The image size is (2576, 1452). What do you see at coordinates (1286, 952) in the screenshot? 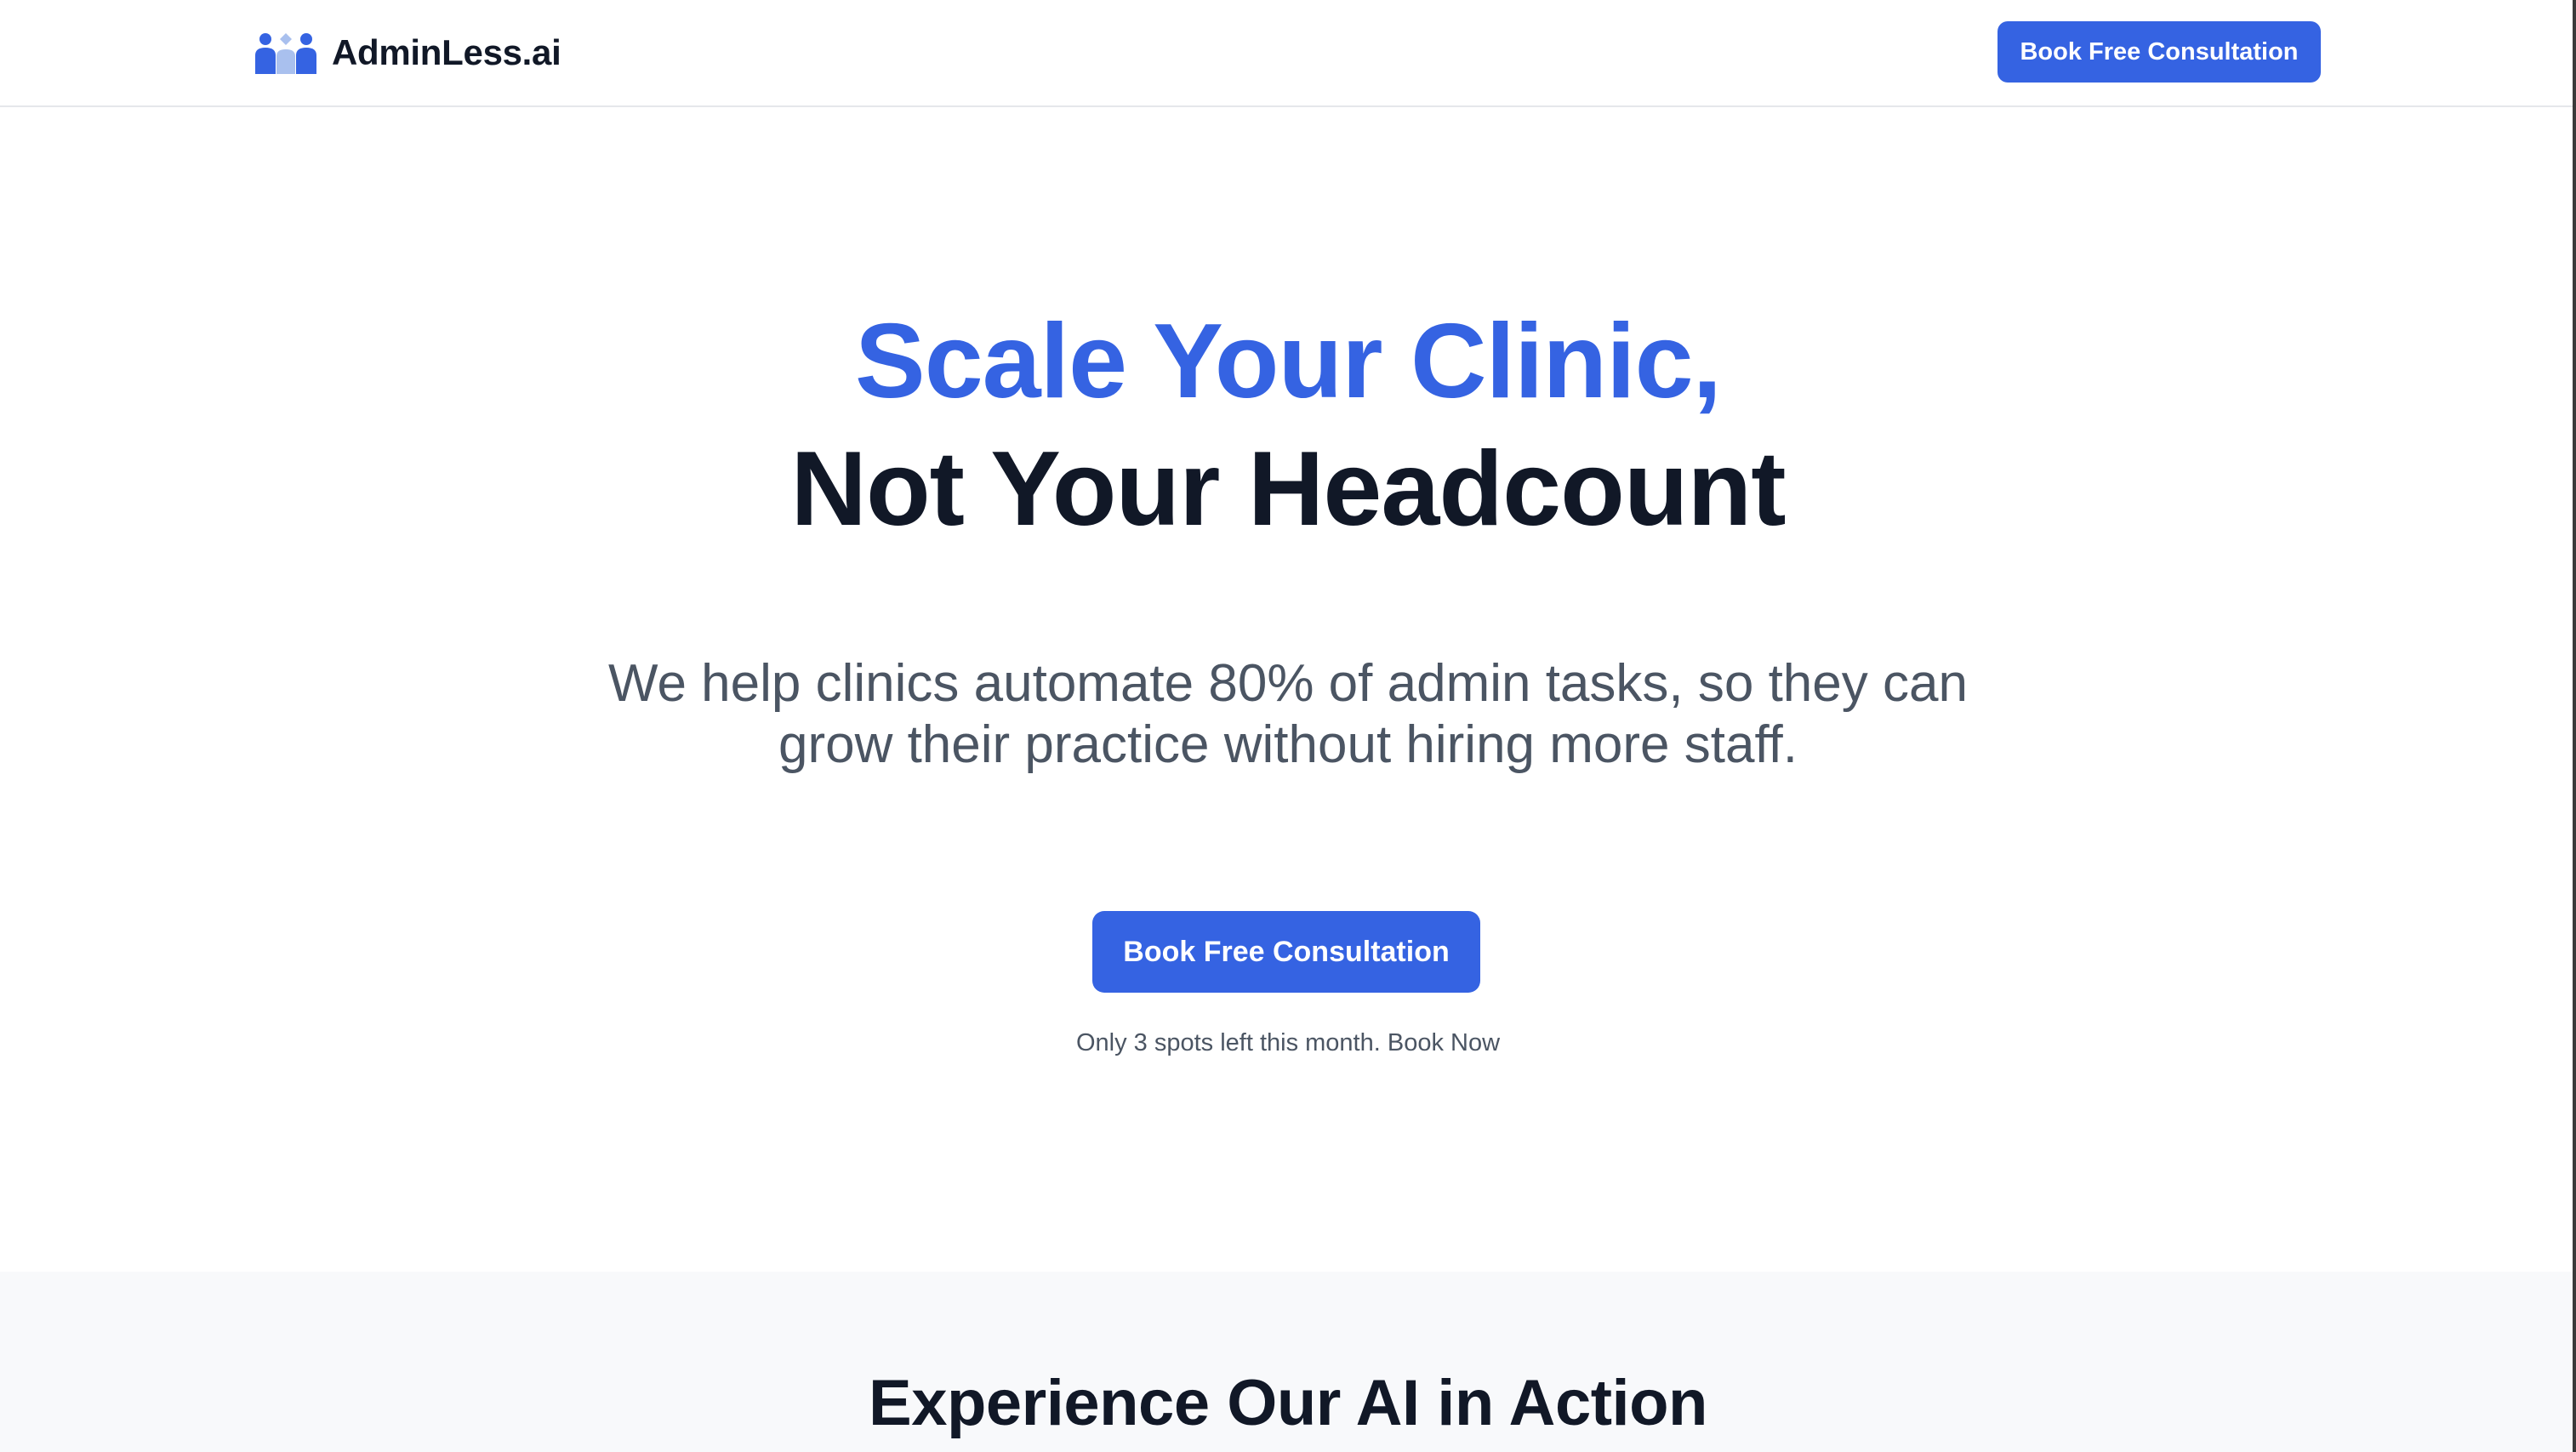
I see `hero-book-consultation-button: Book Free Consultation` at bounding box center [1286, 952].